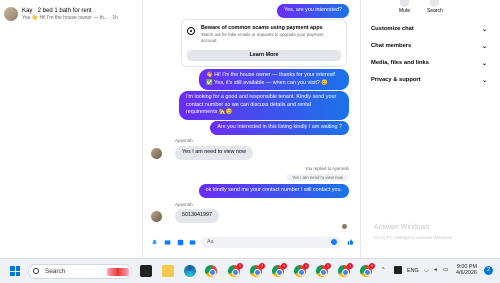 This screenshot has height=283, width=500. I want to click on search-highlight-image, so click(118, 272).